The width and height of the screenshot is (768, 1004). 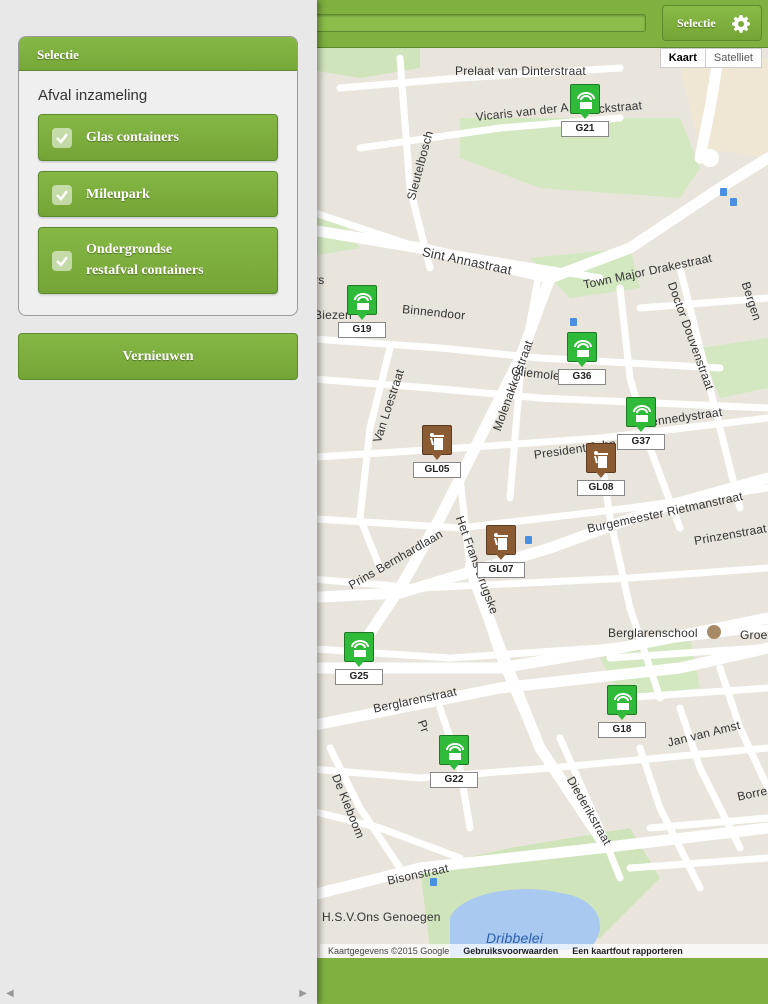 I want to click on bottom-bar, so click(x=542, y=981).